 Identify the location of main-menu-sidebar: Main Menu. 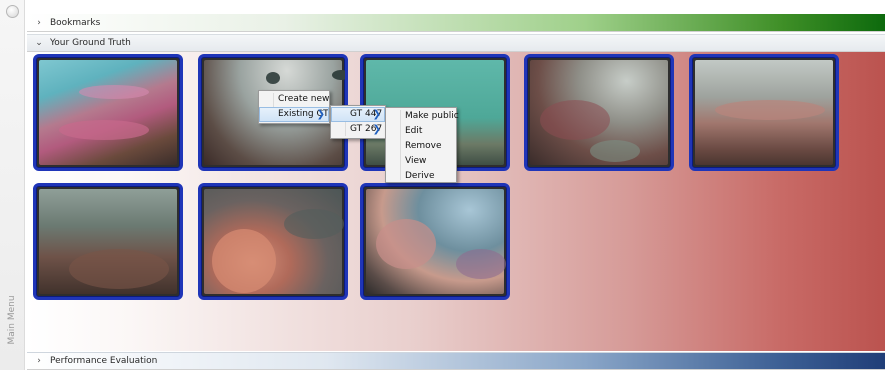
(12, 185).